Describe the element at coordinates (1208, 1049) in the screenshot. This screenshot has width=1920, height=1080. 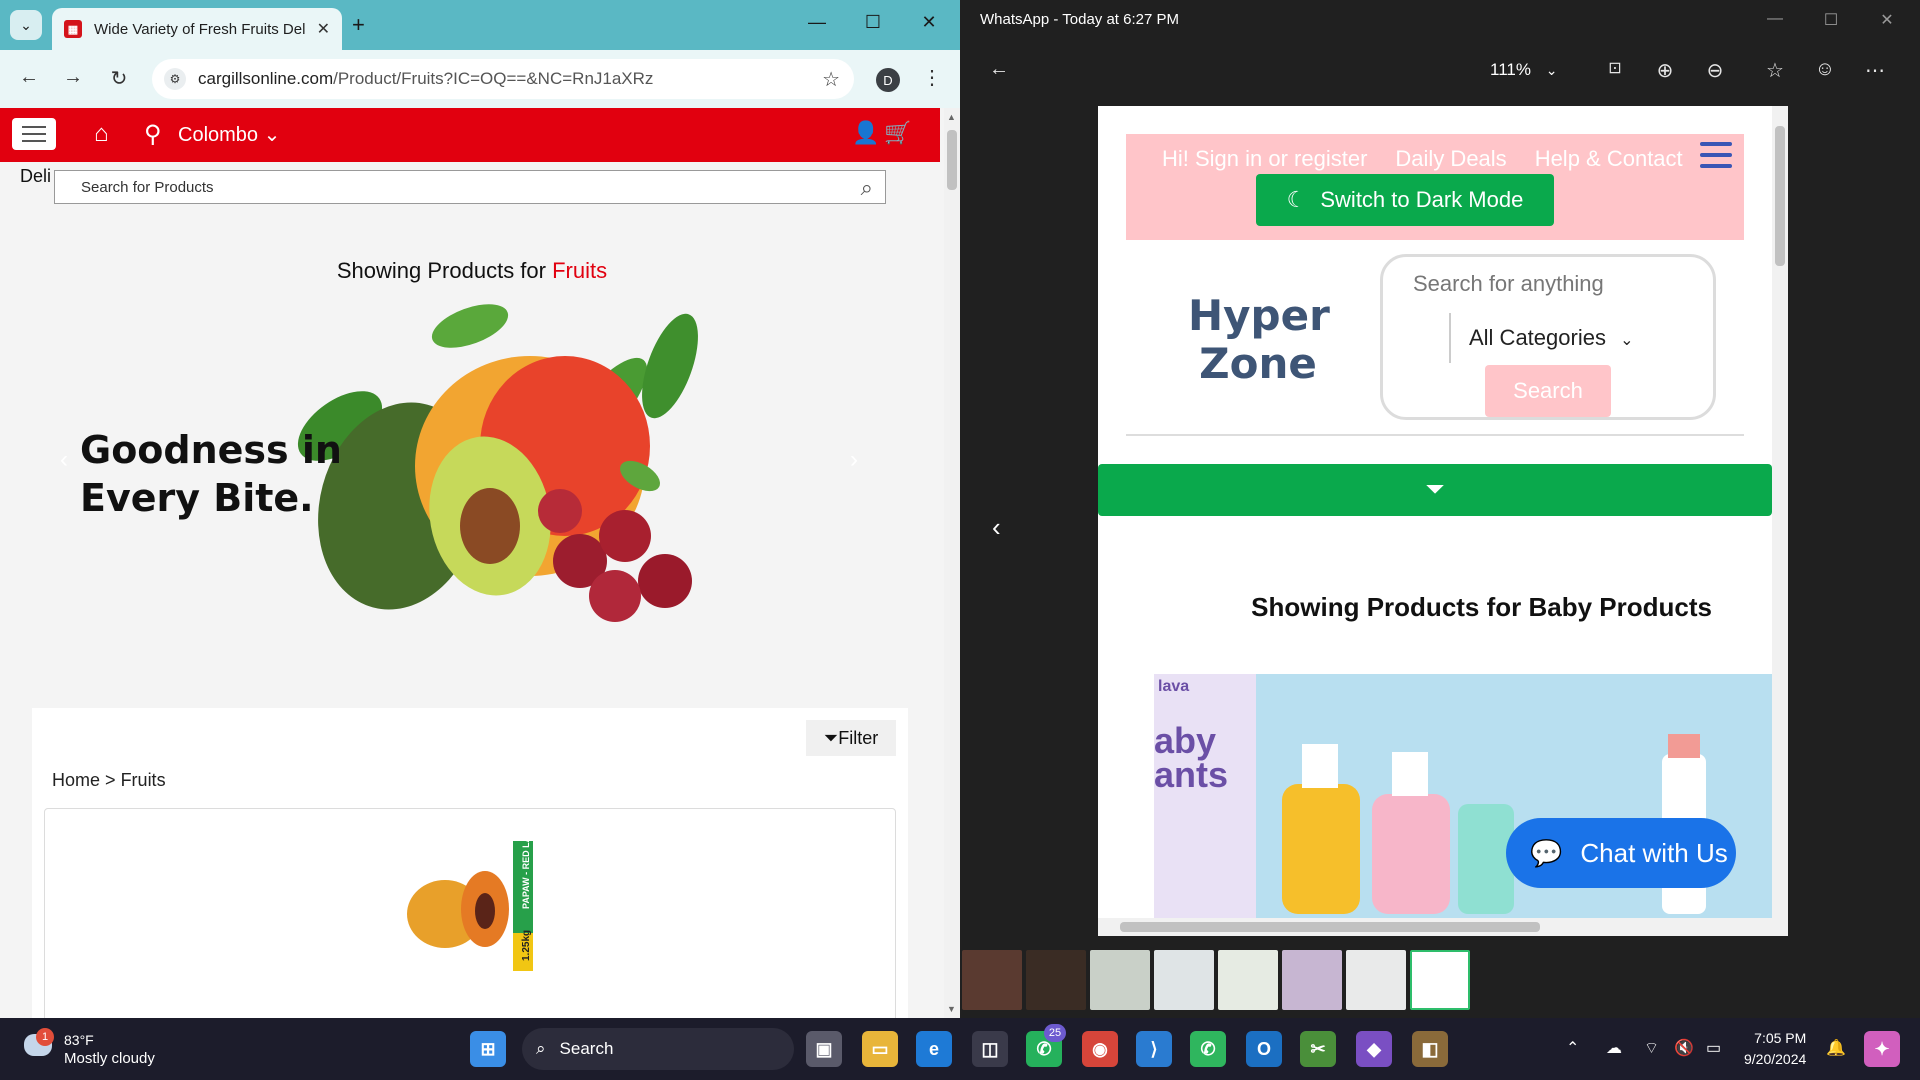
I see `whatsapp-web-icon: ✆` at that location.